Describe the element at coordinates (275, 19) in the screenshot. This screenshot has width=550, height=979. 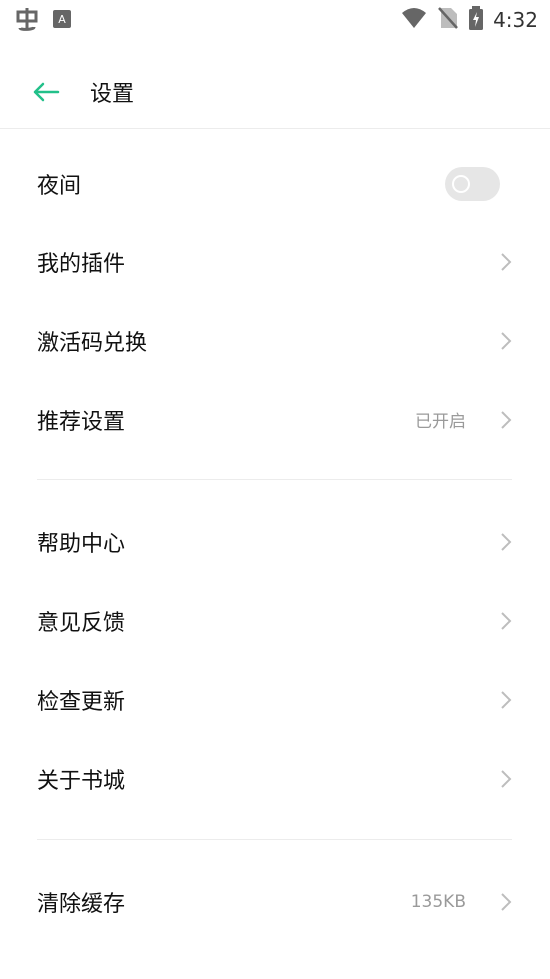
I see `status-bar: A 4:32` at that location.